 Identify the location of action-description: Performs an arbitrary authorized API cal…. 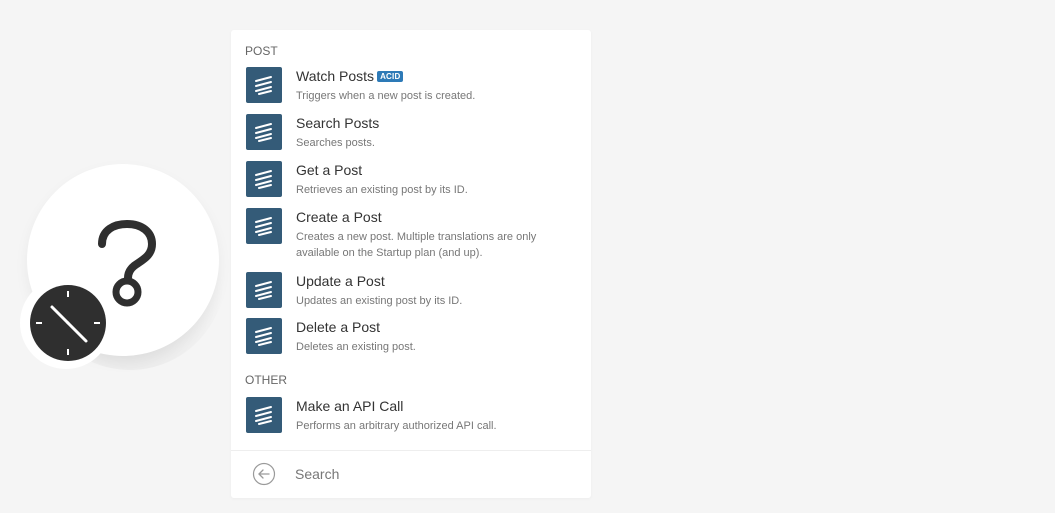
(396, 426).